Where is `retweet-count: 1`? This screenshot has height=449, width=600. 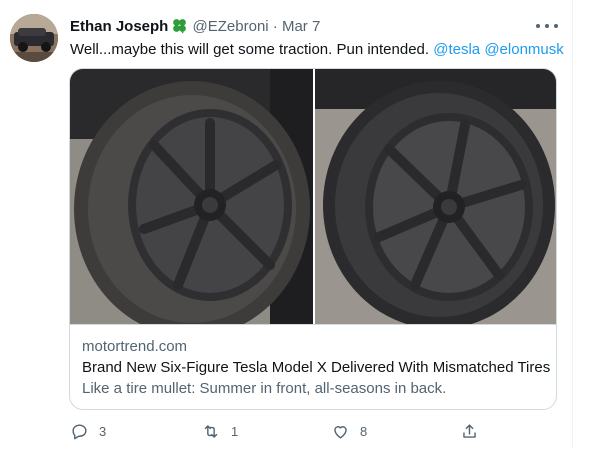
retweet-count: 1 is located at coordinates (235, 431).